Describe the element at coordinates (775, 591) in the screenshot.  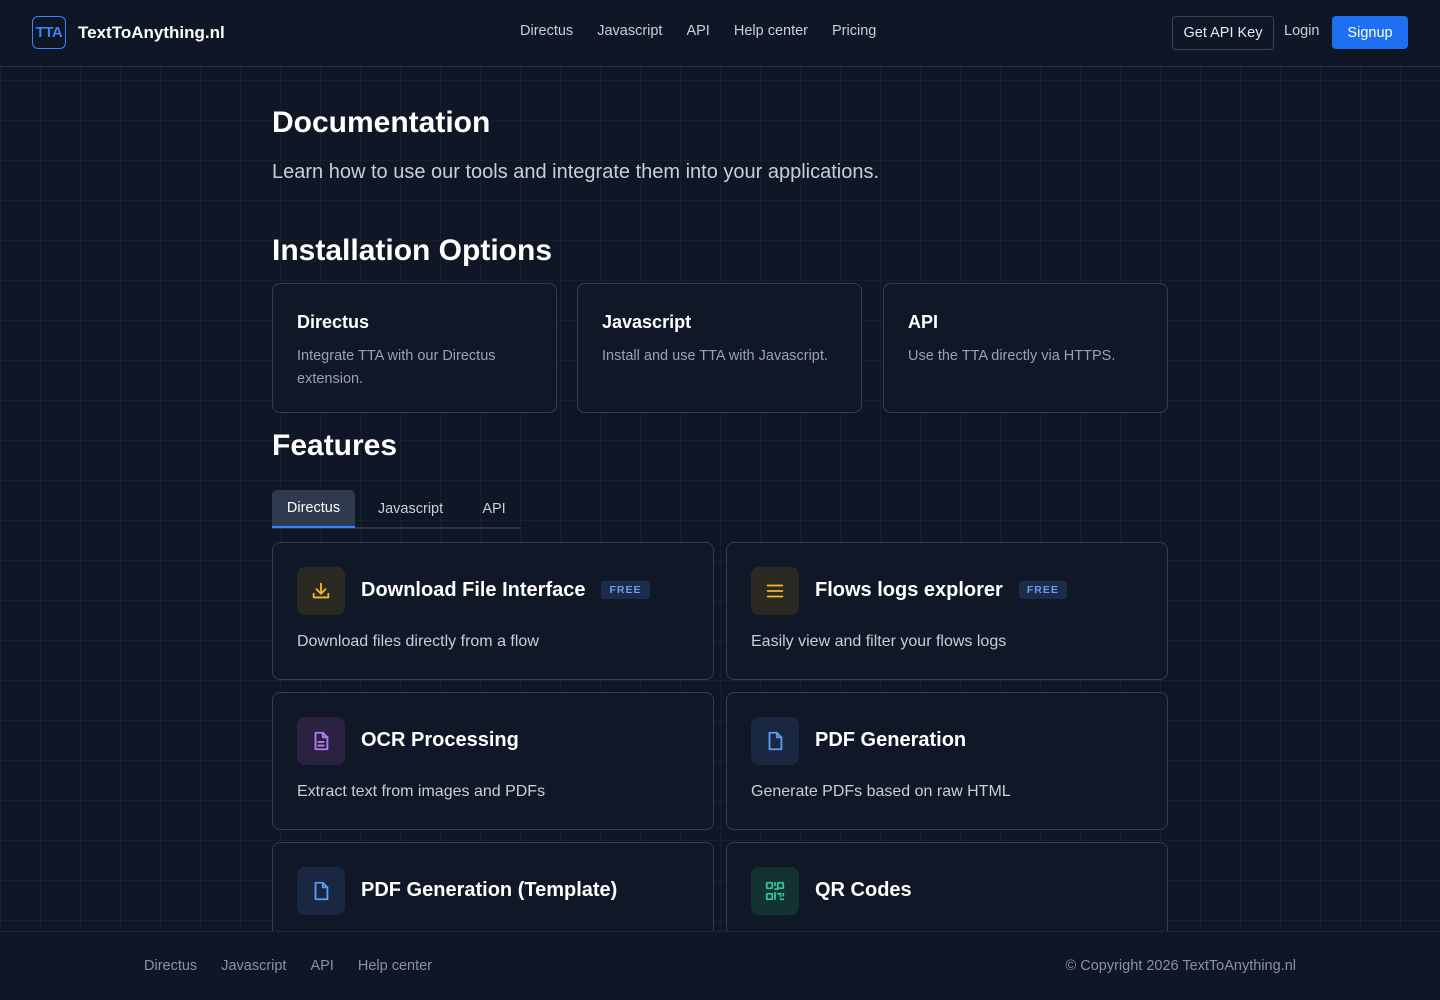
I see `list-icon` at that location.